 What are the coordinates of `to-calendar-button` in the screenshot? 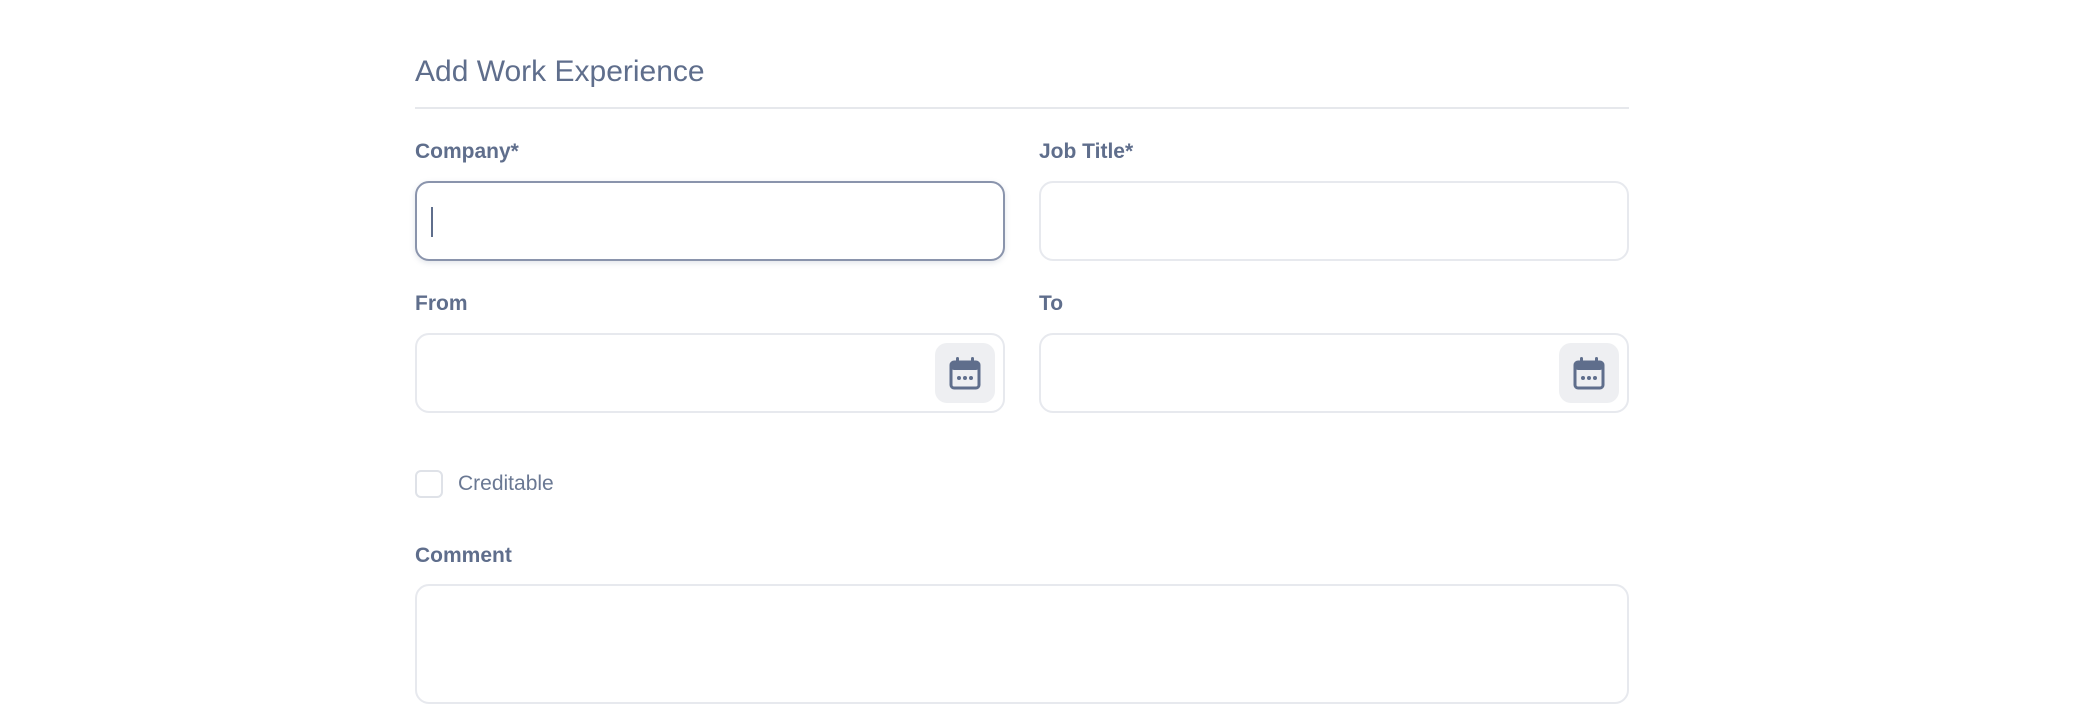 It's located at (1589, 373).